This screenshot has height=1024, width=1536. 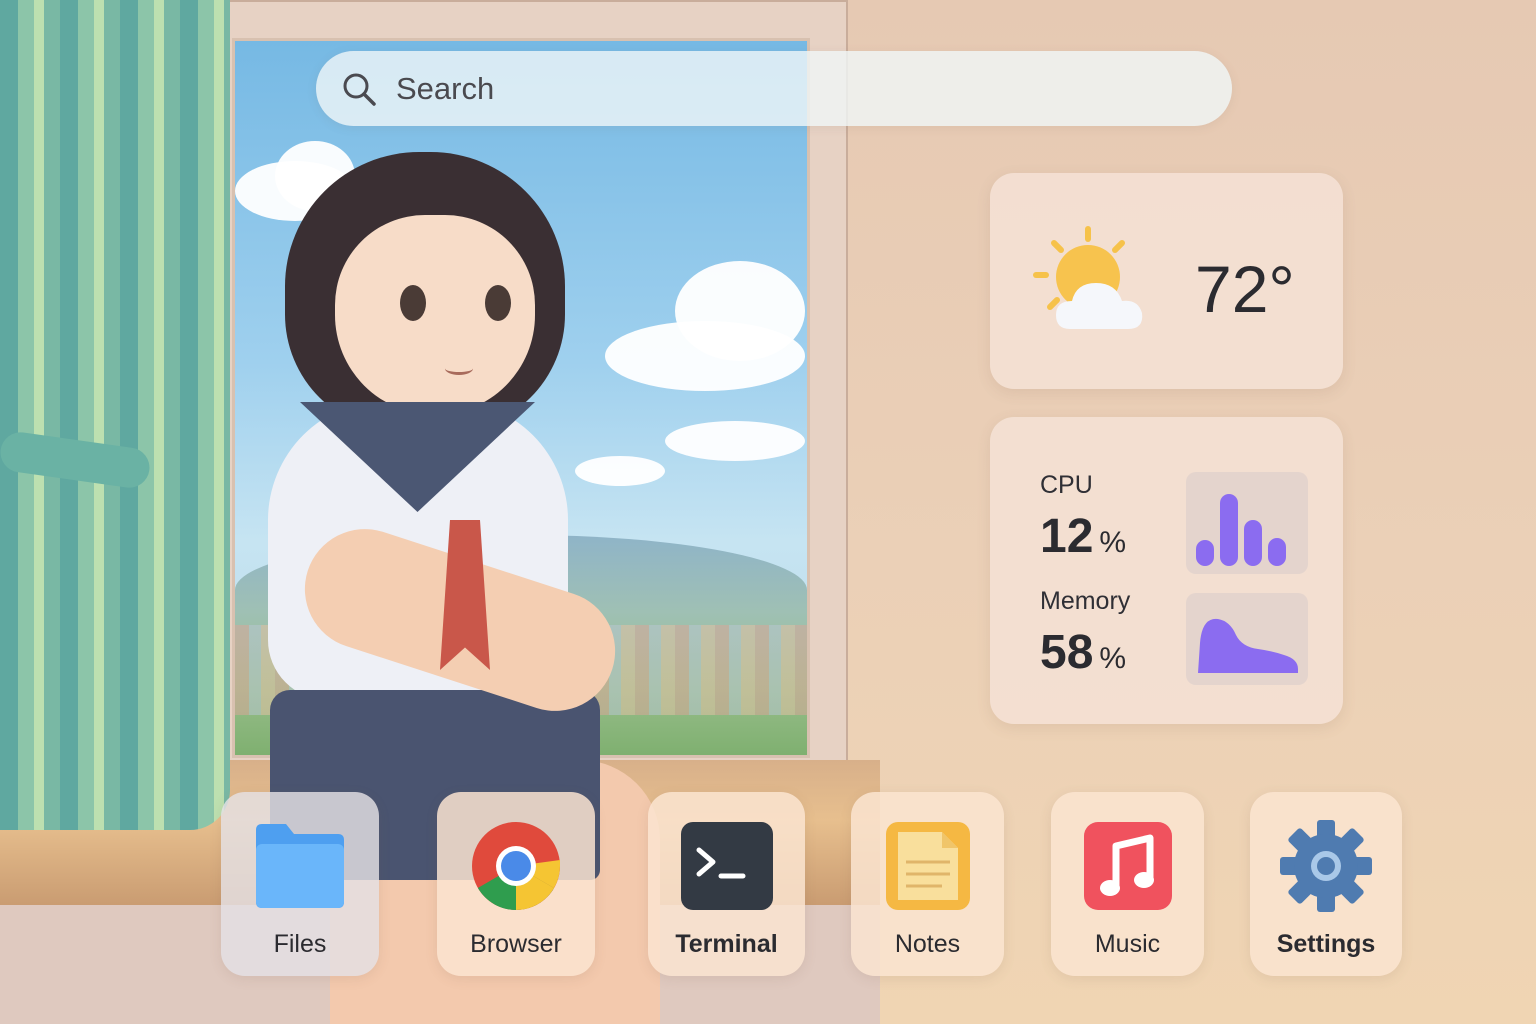 What do you see at coordinates (1067, 536) in the screenshot?
I see `cpu-value-number: 12` at bounding box center [1067, 536].